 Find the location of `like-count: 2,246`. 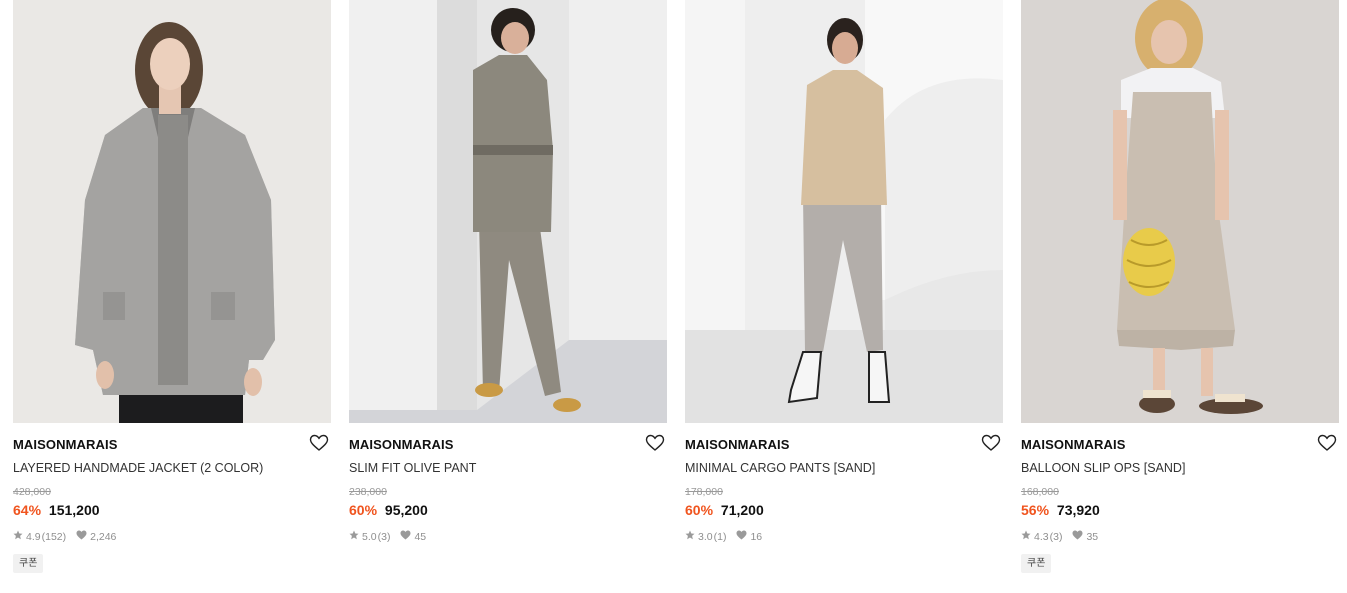

like-count: 2,246 is located at coordinates (103, 536).